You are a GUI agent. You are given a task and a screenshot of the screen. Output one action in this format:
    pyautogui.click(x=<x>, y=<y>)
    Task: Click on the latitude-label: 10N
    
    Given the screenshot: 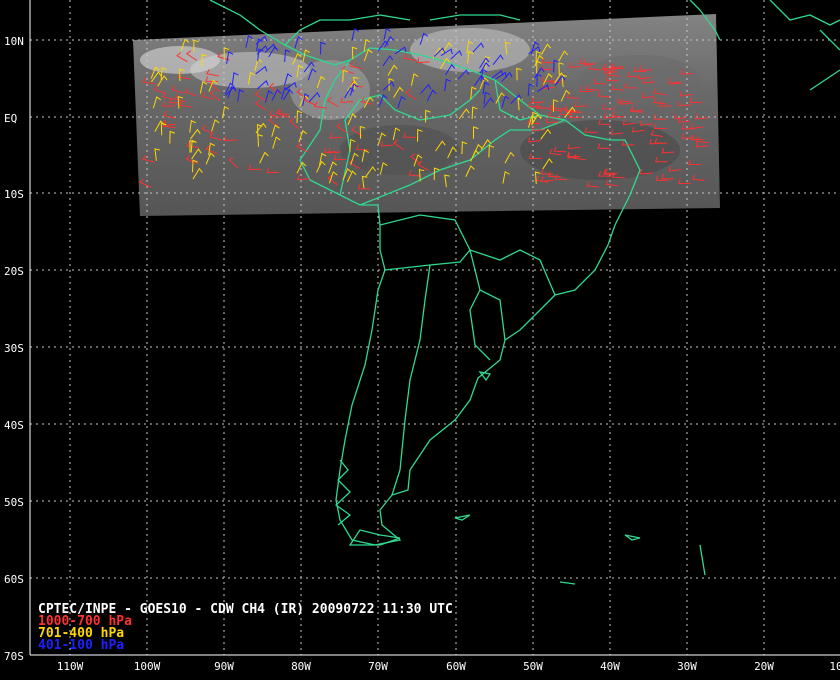 What is the action you would take?
    pyautogui.click(x=14, y=41)
    